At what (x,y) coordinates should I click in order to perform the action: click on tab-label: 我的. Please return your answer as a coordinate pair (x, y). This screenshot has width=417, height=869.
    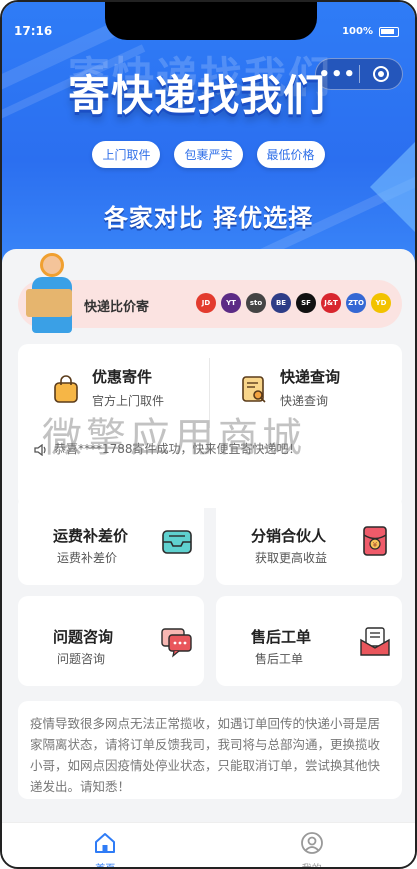
    Looking at the image, I should click on (312, 863).